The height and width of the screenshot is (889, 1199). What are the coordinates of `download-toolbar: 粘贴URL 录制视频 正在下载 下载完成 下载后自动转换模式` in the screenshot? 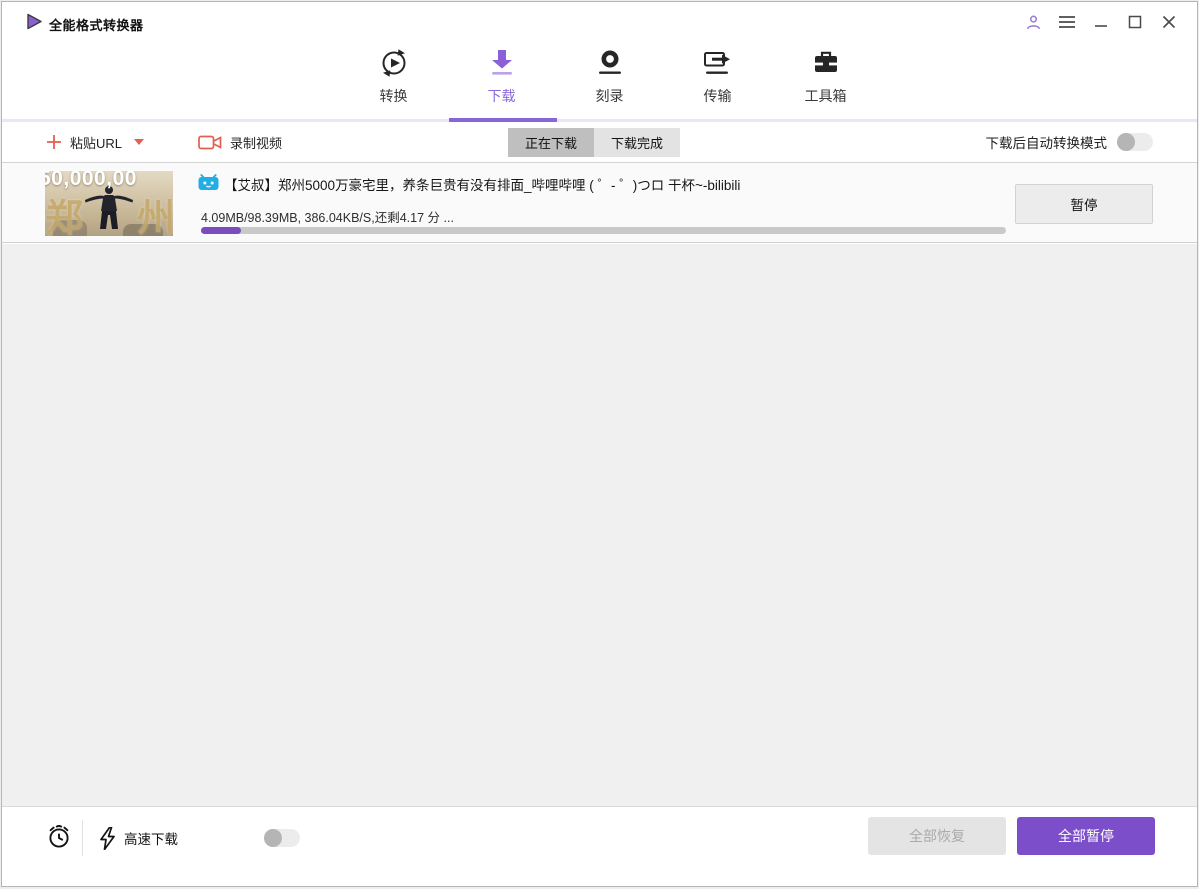 It's located at (599, 142).